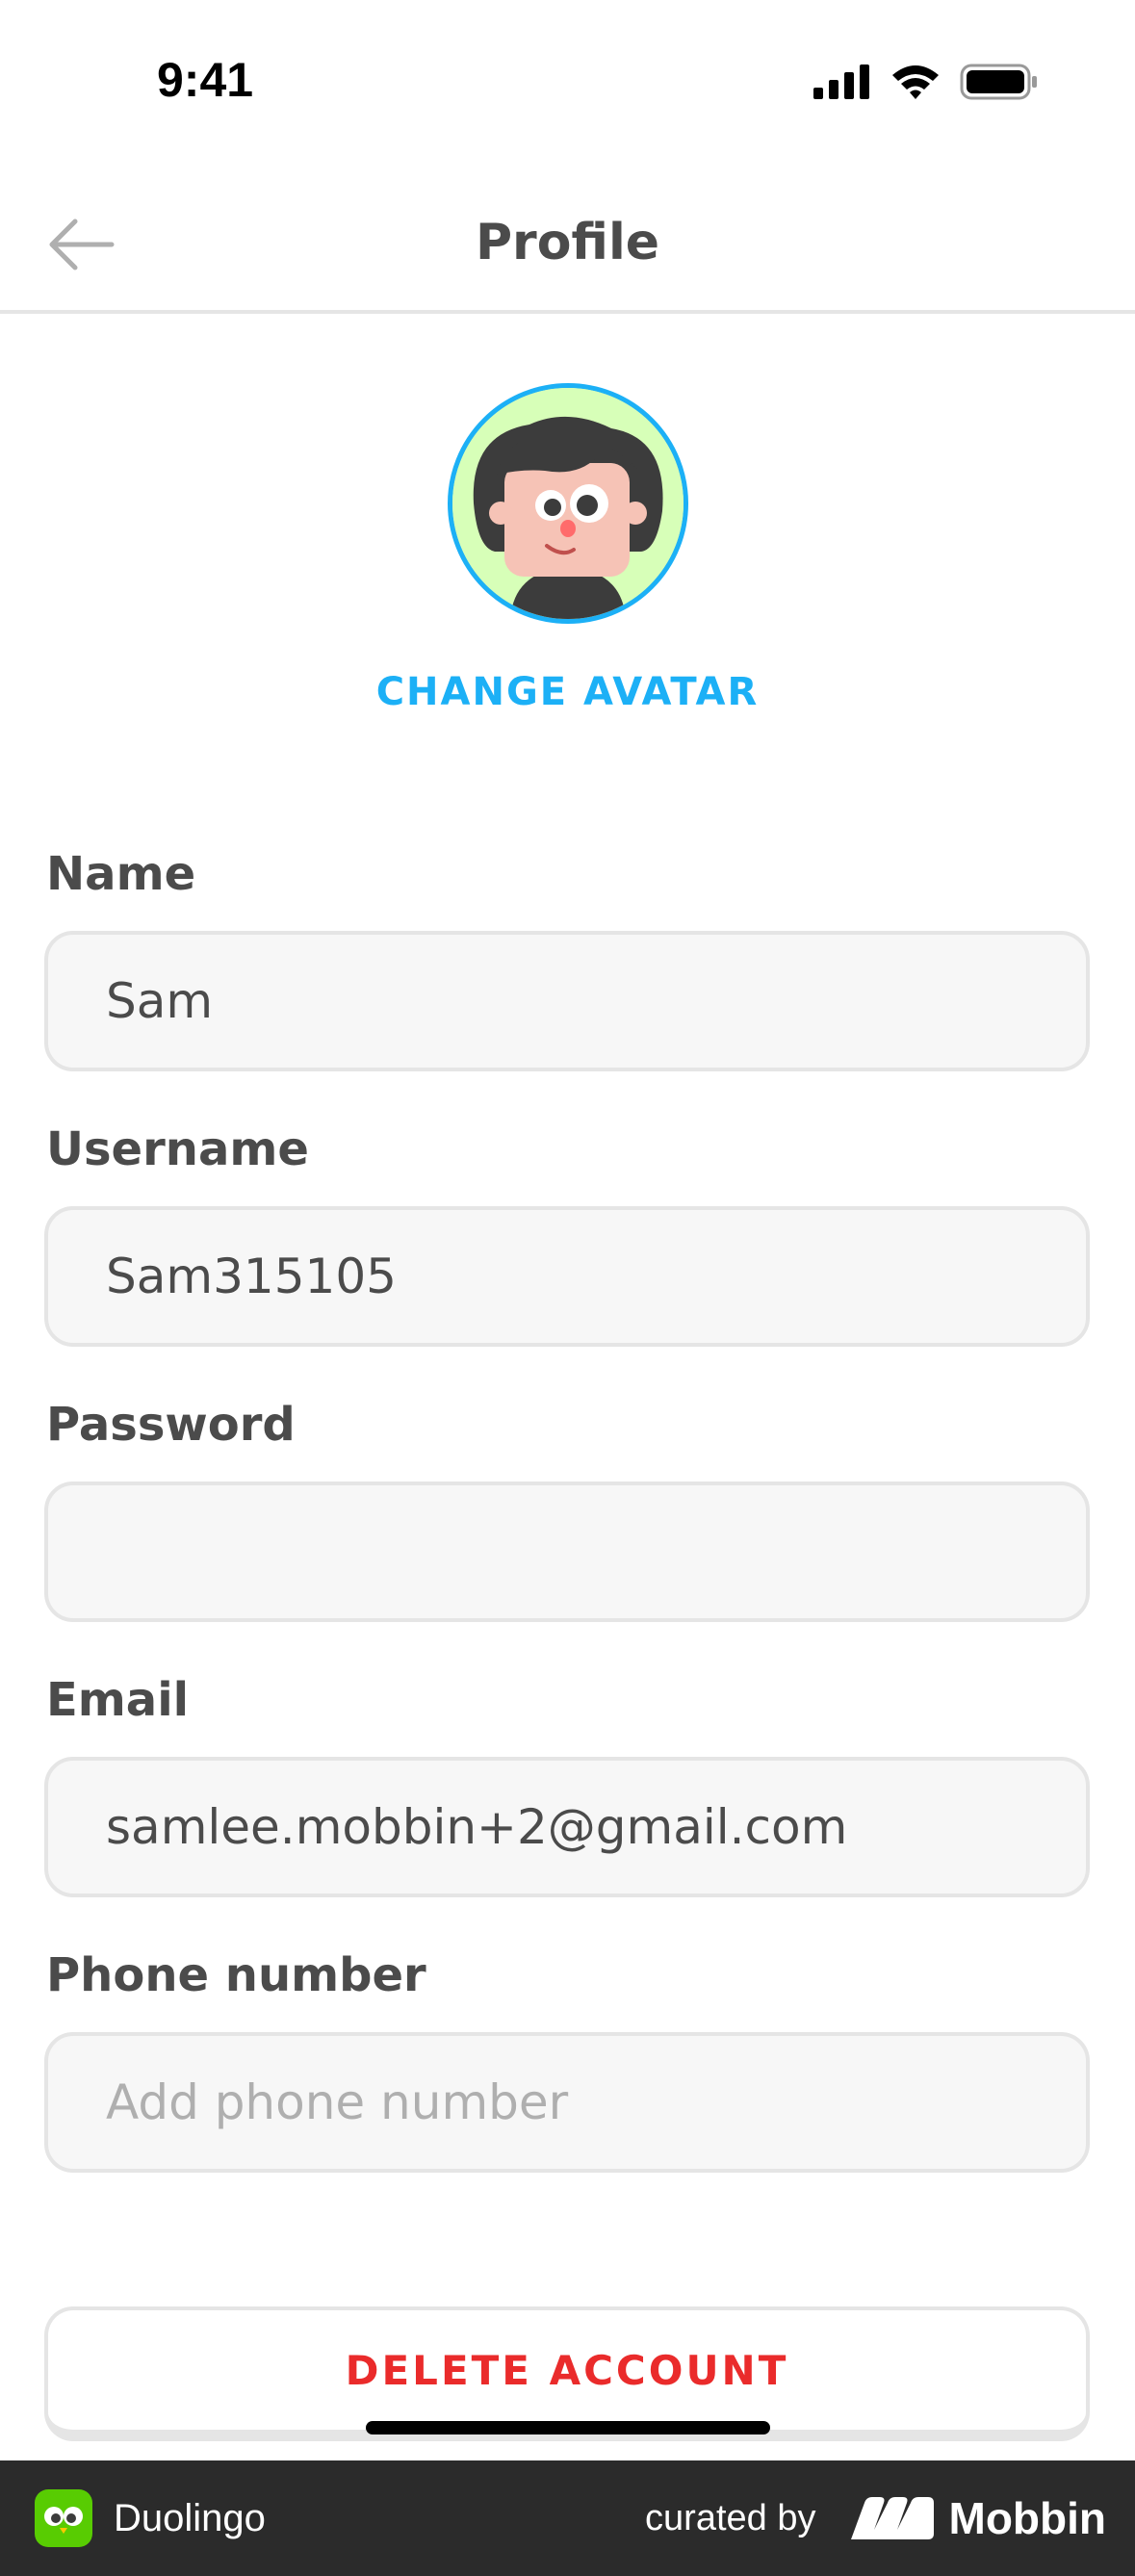 Image resolution: width=1135 pixels, height=2576 pixels. I want to click on footer-banner: Duolingo curated by Mobbin, so click(567, 2518).